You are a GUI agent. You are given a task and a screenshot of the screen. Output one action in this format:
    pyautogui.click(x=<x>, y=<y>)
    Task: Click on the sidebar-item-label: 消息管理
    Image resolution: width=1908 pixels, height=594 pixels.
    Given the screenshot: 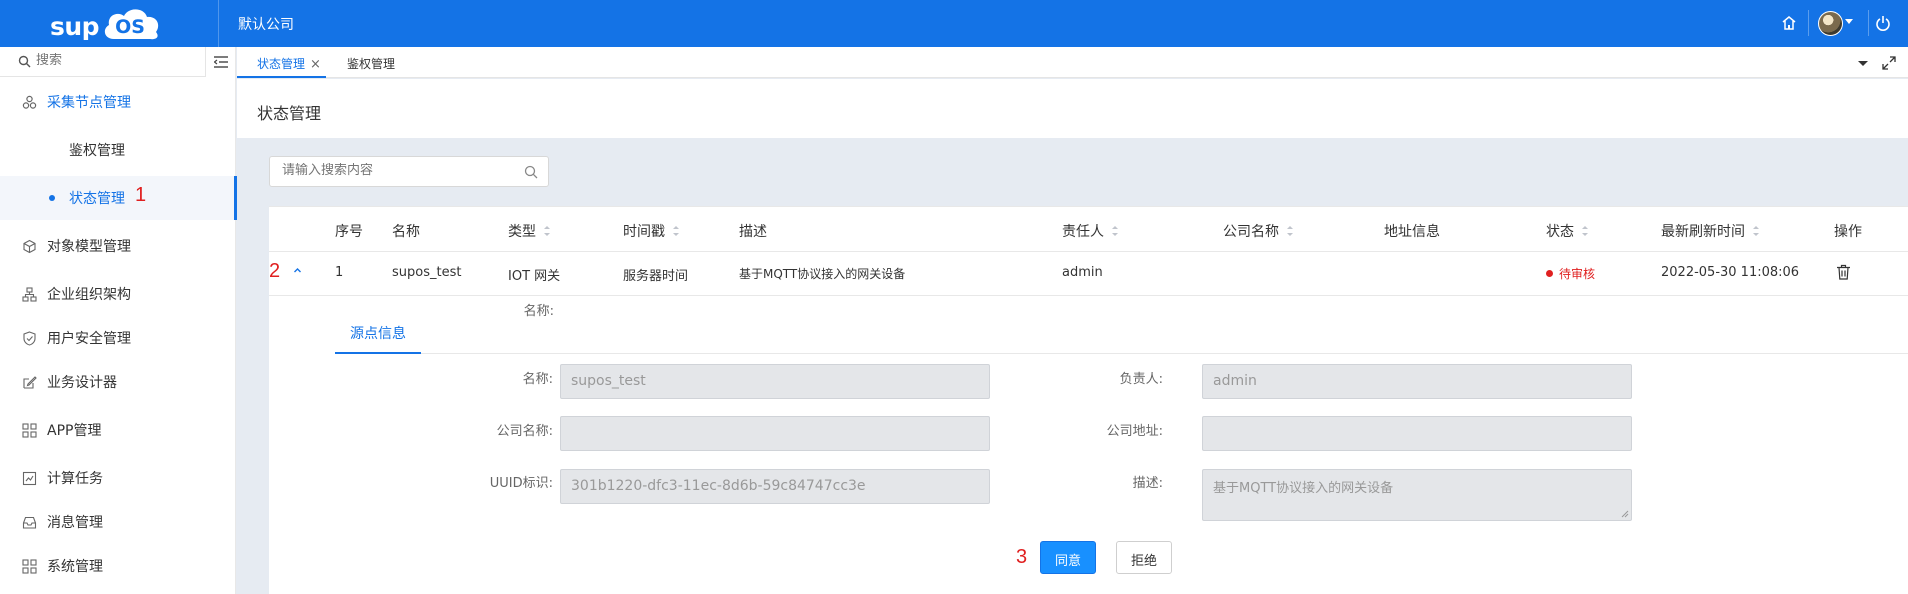 What is the action you would take?
    pyautogui.click(x=75, y=523)
    